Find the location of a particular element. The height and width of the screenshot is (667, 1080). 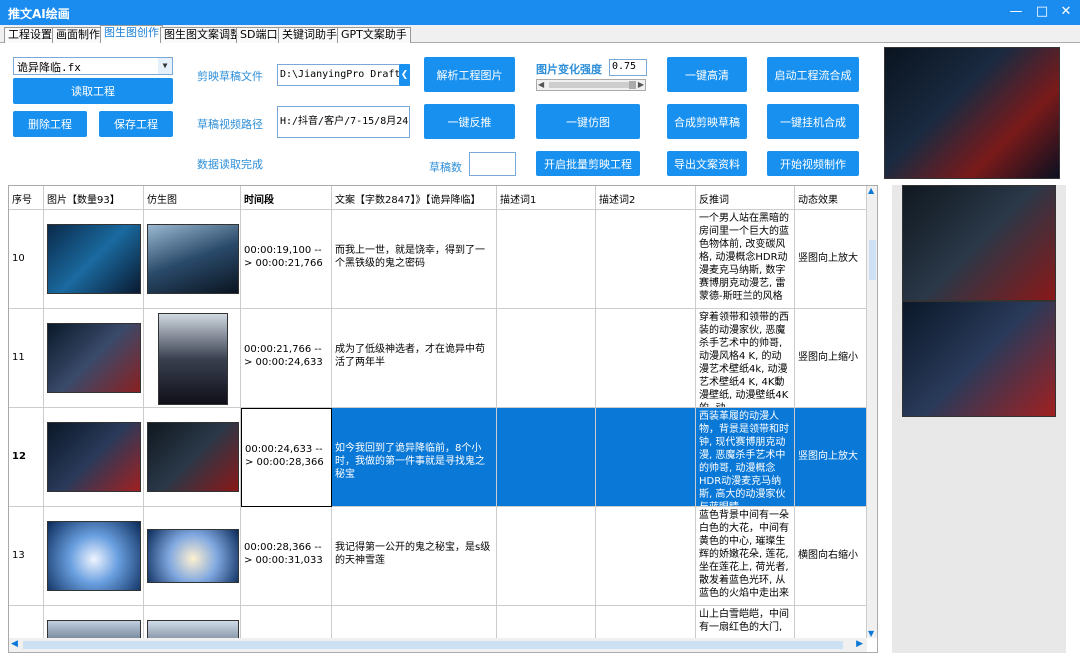

header-text: 文案【字数2847】》【诡异降临】 is located at coordinates (414, 198).